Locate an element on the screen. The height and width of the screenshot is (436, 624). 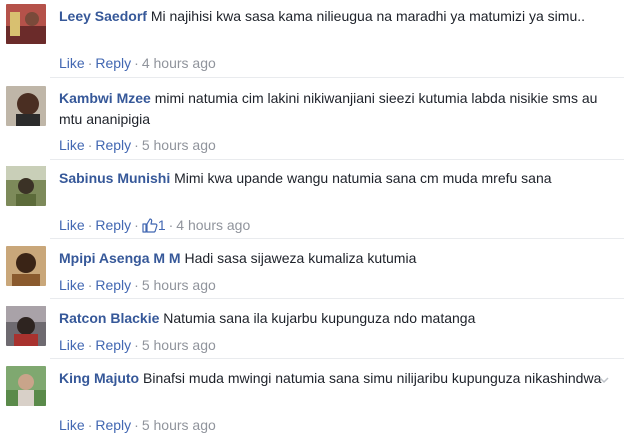
like-count-value: 1 is located at coordinates (161, 225).